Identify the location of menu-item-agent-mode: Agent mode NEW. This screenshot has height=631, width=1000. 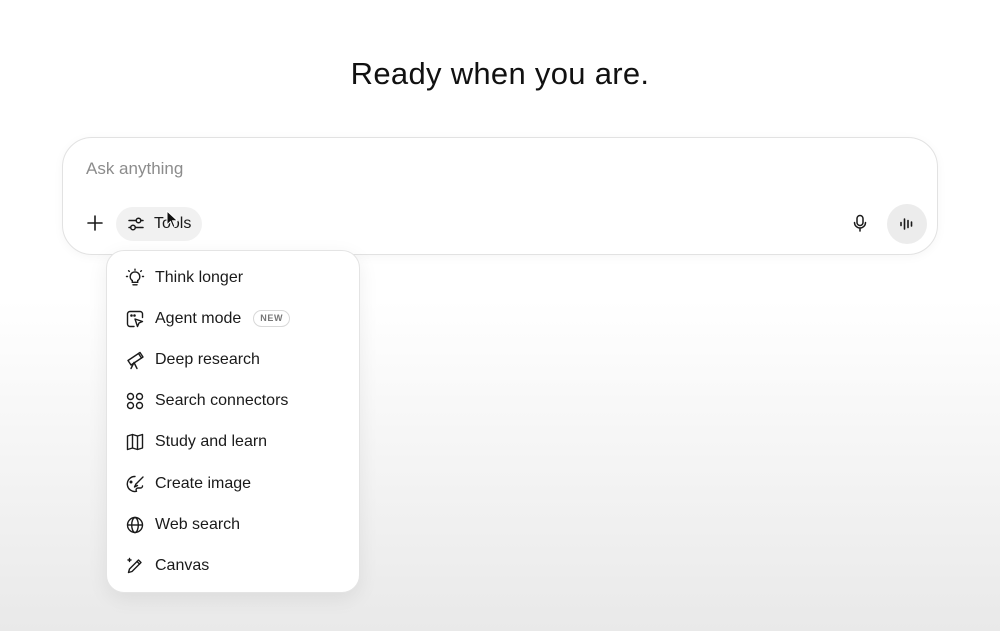
(233, 318).